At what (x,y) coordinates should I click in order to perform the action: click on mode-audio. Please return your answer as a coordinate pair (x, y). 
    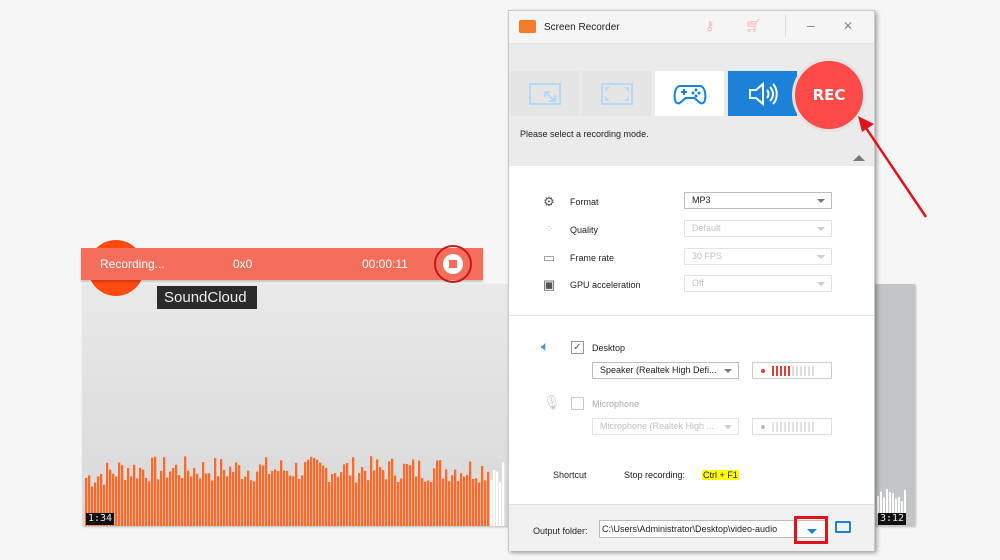
    Looking at the image, I should click on (762, 93).